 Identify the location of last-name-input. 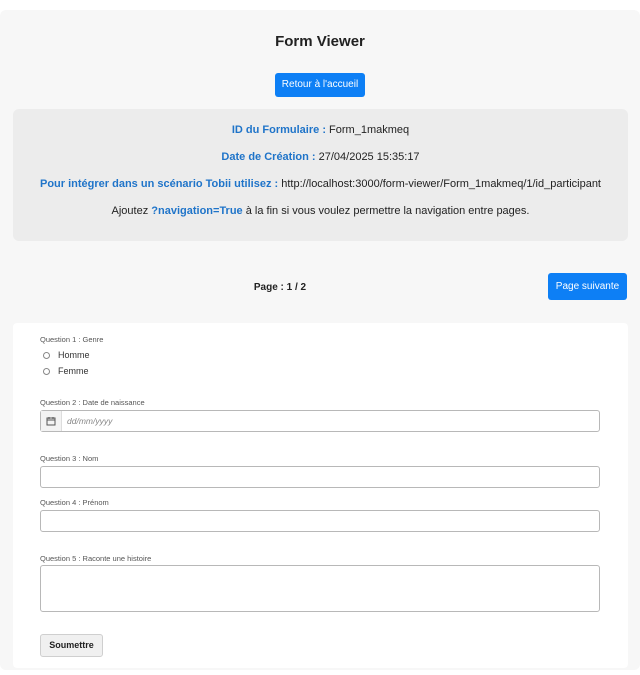
(320, 477).